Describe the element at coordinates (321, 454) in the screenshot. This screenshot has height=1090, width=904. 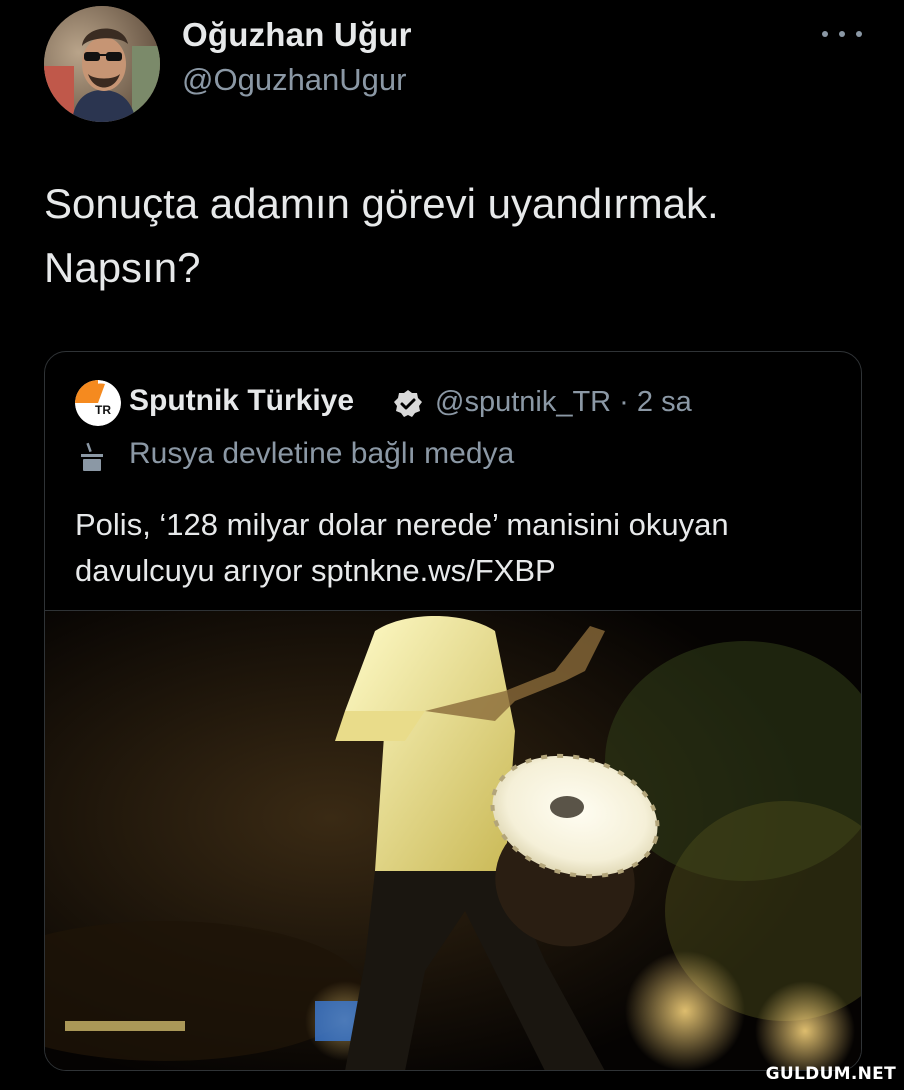
I see `state-media-label: Rusya devletine bağlı medya` at that location.